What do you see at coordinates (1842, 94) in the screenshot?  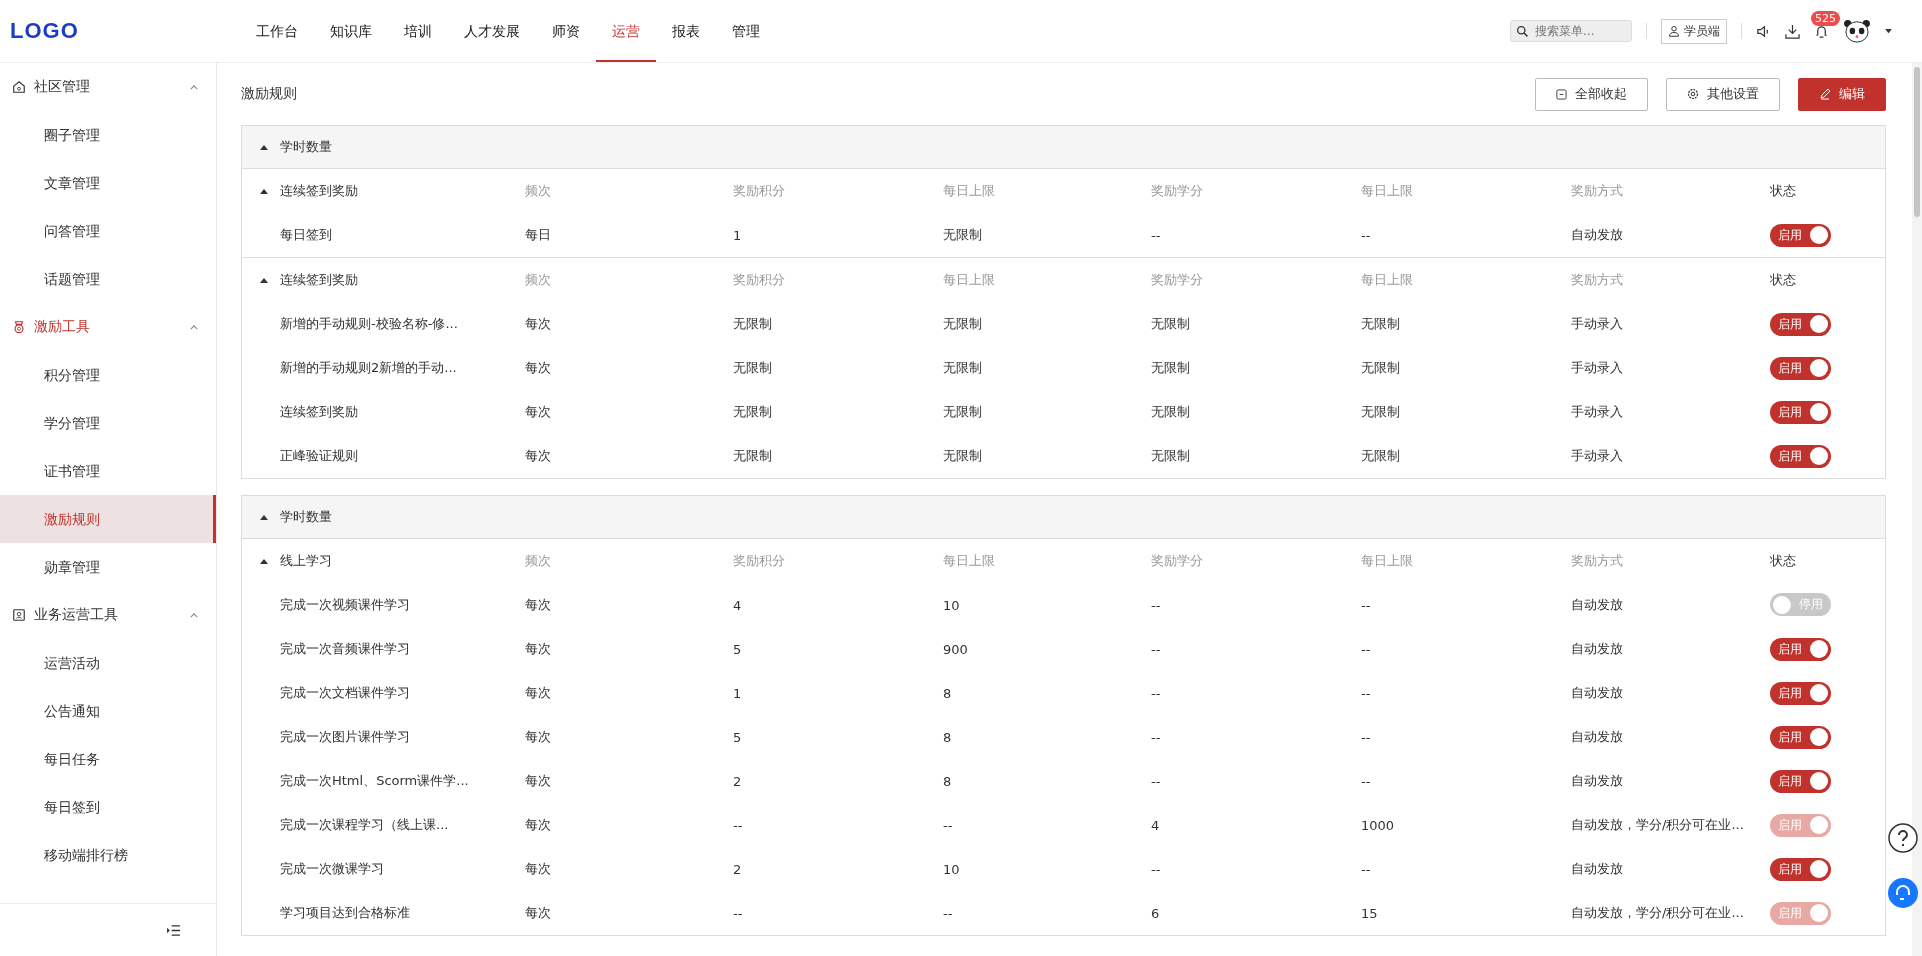 I see `edit-button: 编辑` at bounding box center [1842, 94].